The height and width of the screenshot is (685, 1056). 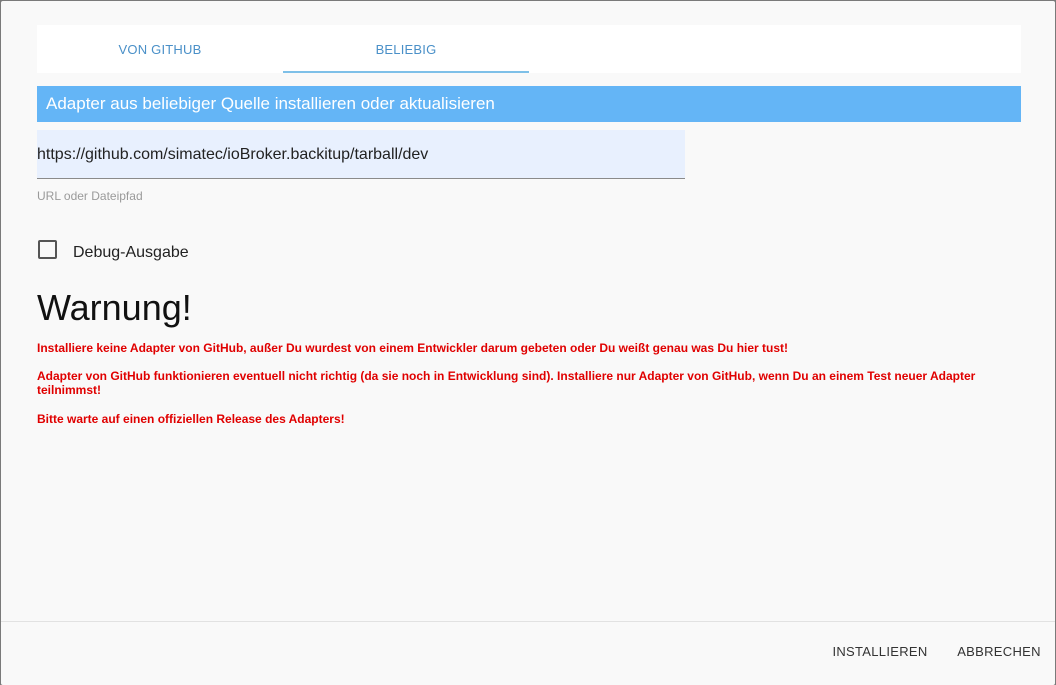 What do you see at coordinates (406, 72) in the screenshot?
I see `active-tab-indicator` at bounding box center [406, 72].